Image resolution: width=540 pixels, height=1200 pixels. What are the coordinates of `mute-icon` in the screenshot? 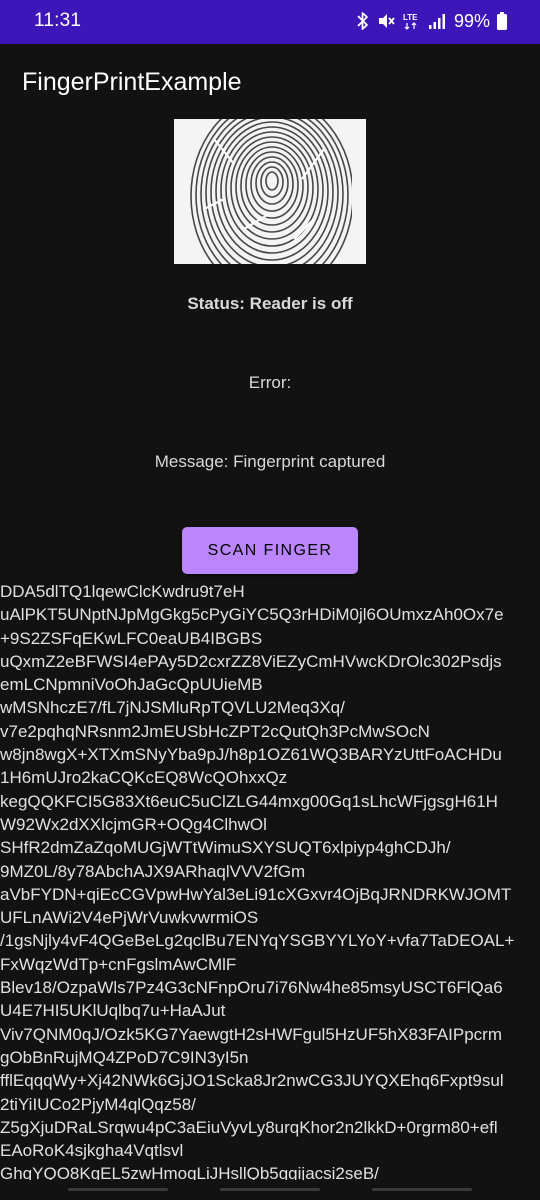 It's located at (386, 21).